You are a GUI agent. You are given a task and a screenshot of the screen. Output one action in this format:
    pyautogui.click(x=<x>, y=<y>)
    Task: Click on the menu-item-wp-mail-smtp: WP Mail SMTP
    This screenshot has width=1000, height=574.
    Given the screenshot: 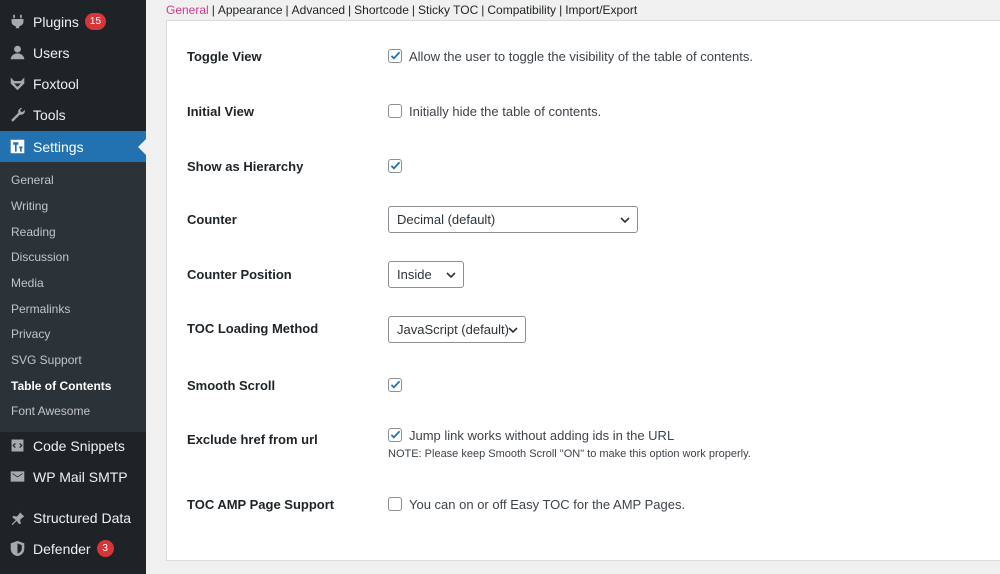 What is the action you would take?
    pyautogui.click(x=73, y=476)
    